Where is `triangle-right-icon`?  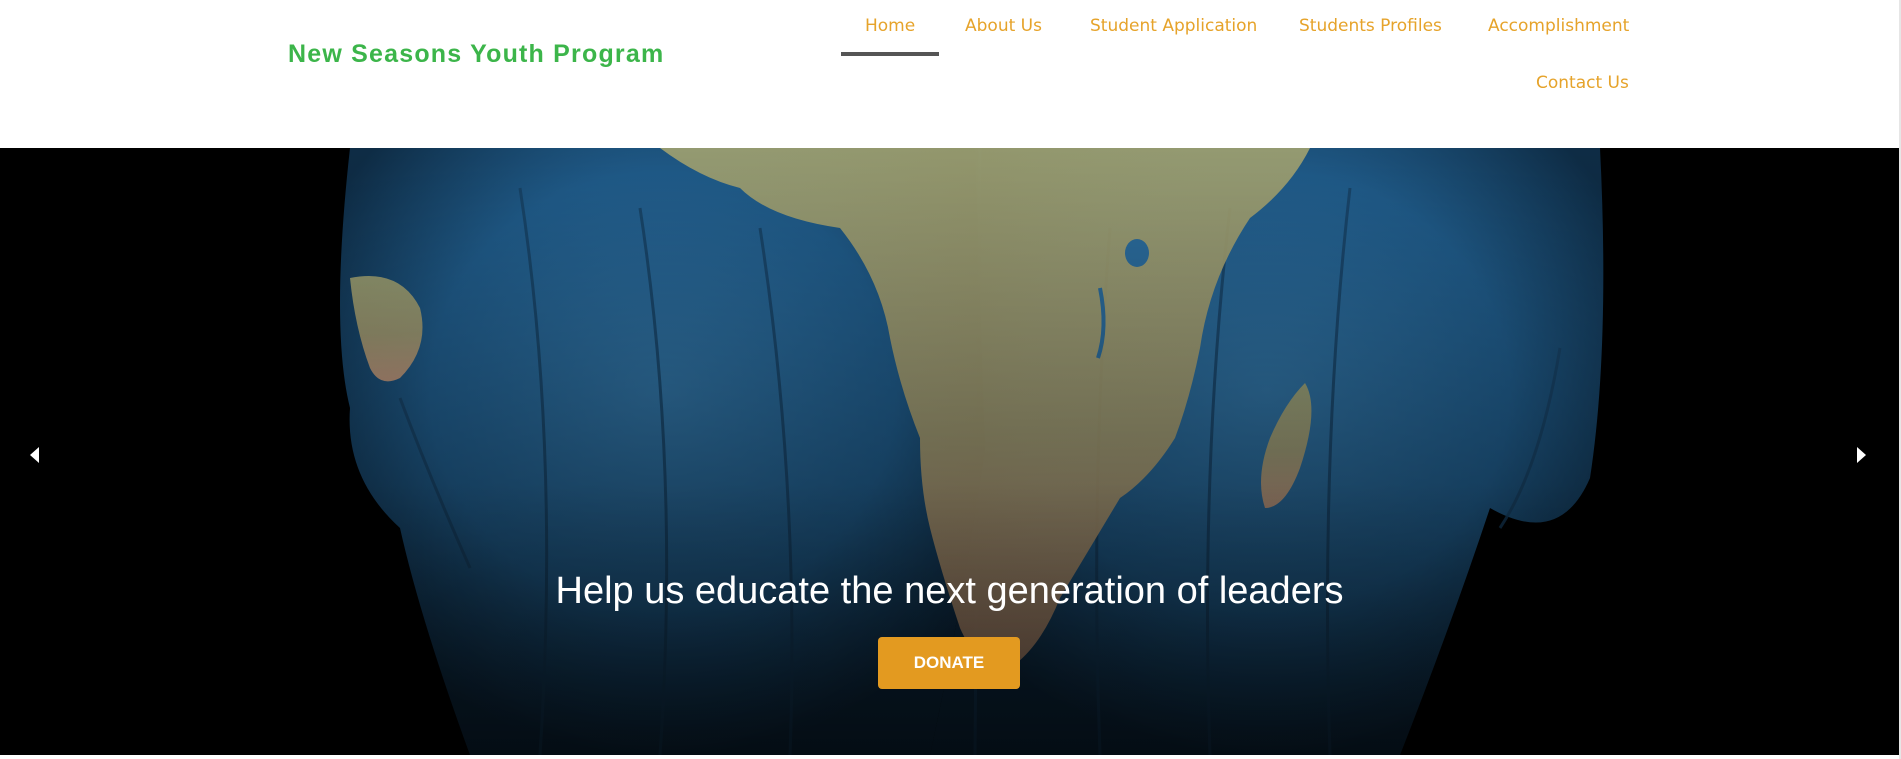
triangle-right-icon is located at coordinates (1861, 455).